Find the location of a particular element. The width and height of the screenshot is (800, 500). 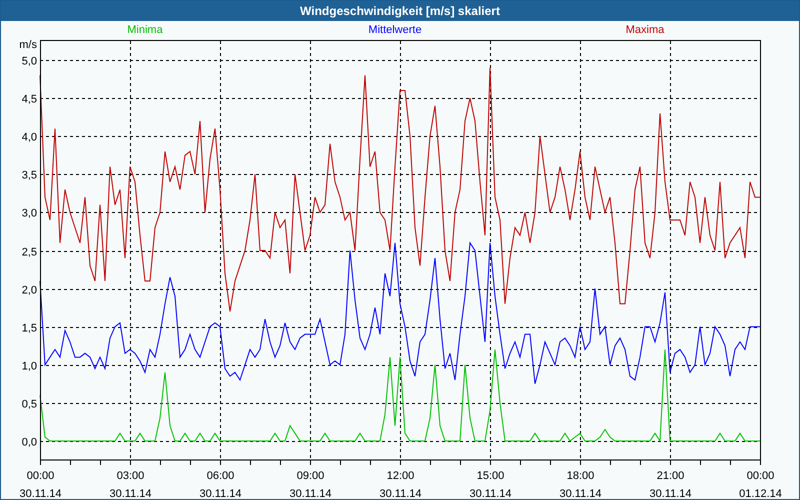

axis-label: 09:00 30.11.14 is located at coordinates (311, 484).